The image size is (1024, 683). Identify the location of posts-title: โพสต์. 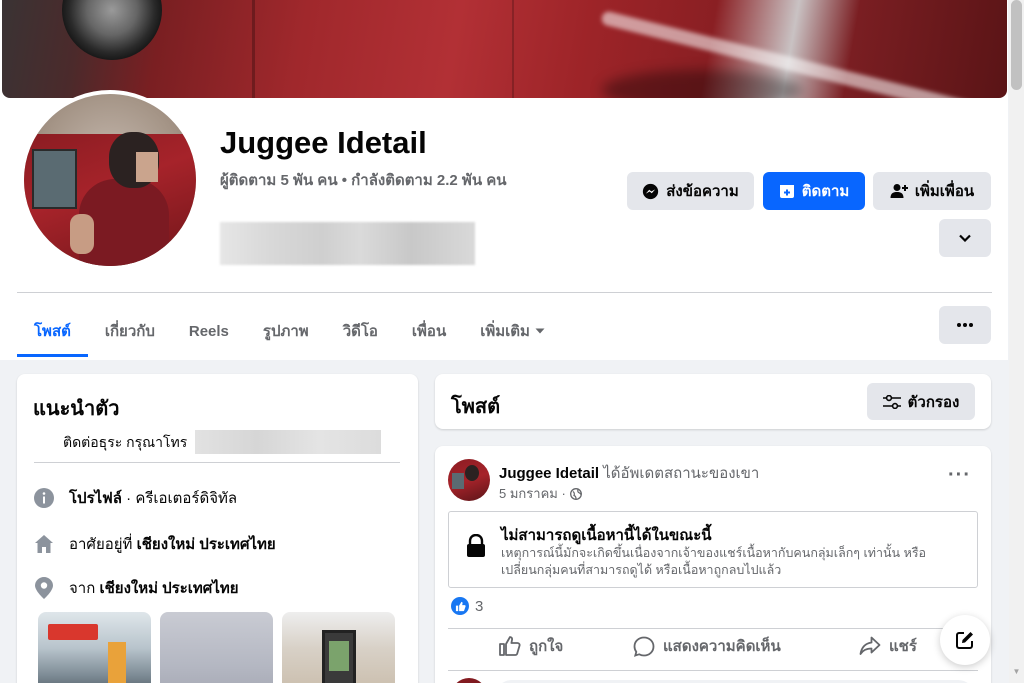
(476, 407).